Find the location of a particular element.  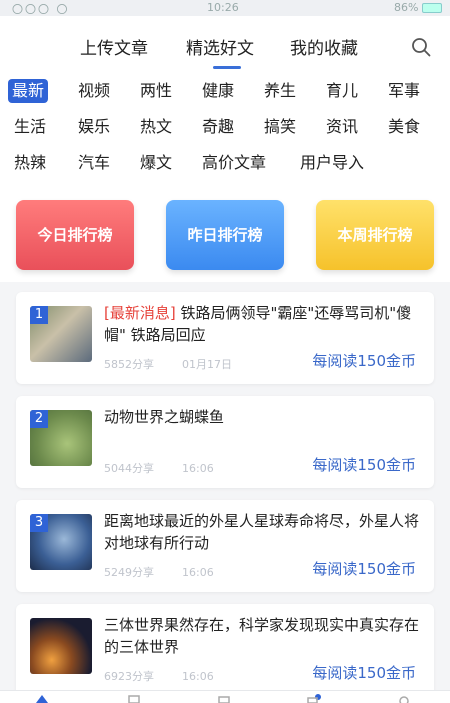

article-title-text: 距离地球最近的外星人星球寿命将尽，外星人将对地球有所行动 is located at coordinates (262, 532).